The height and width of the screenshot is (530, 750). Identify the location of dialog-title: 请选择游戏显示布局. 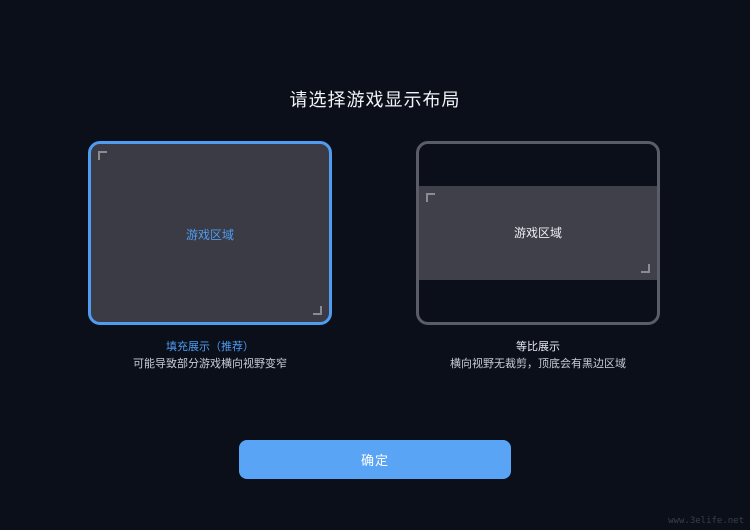
(375, 100).